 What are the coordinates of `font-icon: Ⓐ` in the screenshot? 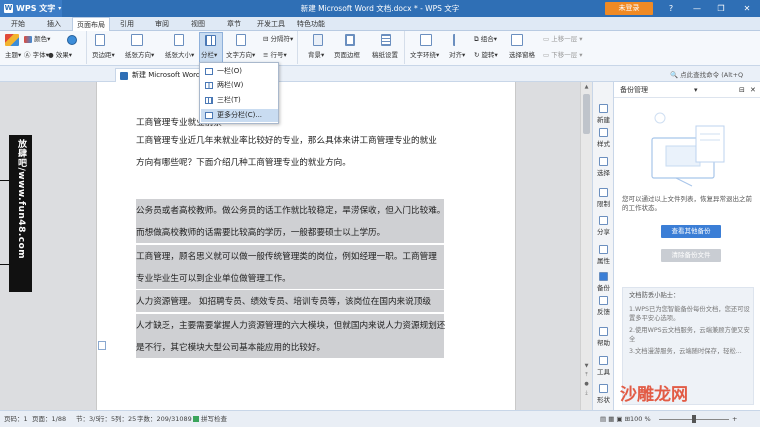 It's located at (27, 55).